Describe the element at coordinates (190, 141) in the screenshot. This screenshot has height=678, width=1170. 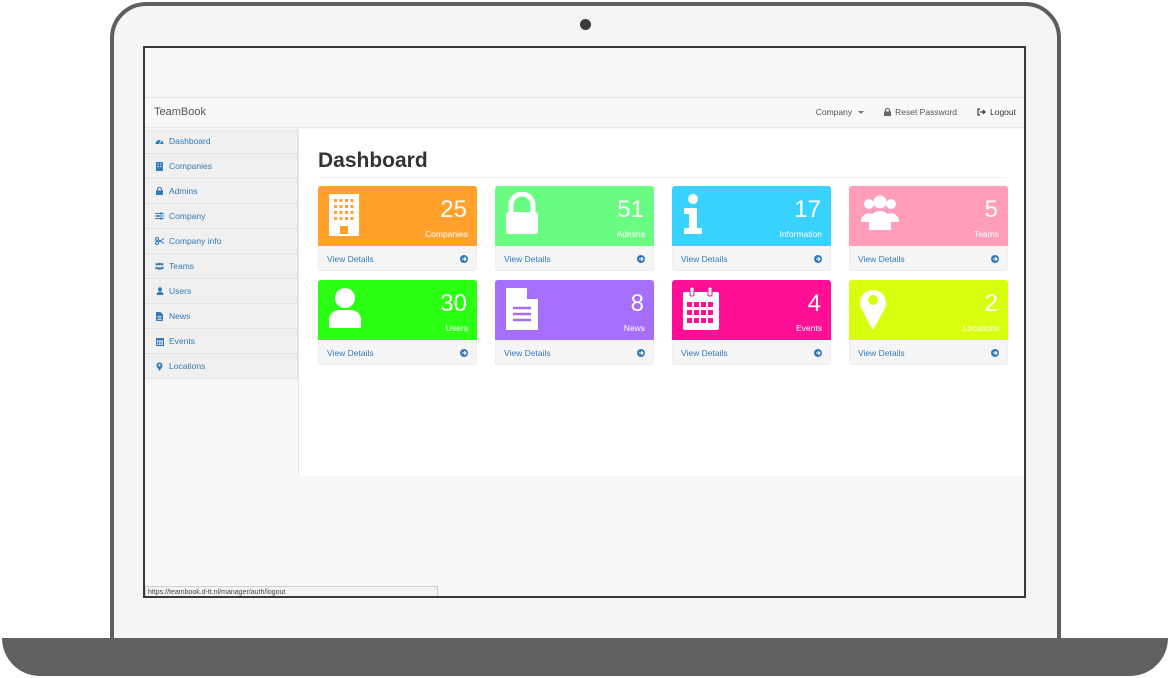
I see `sidebar-item-label: Dashboard` at that location.